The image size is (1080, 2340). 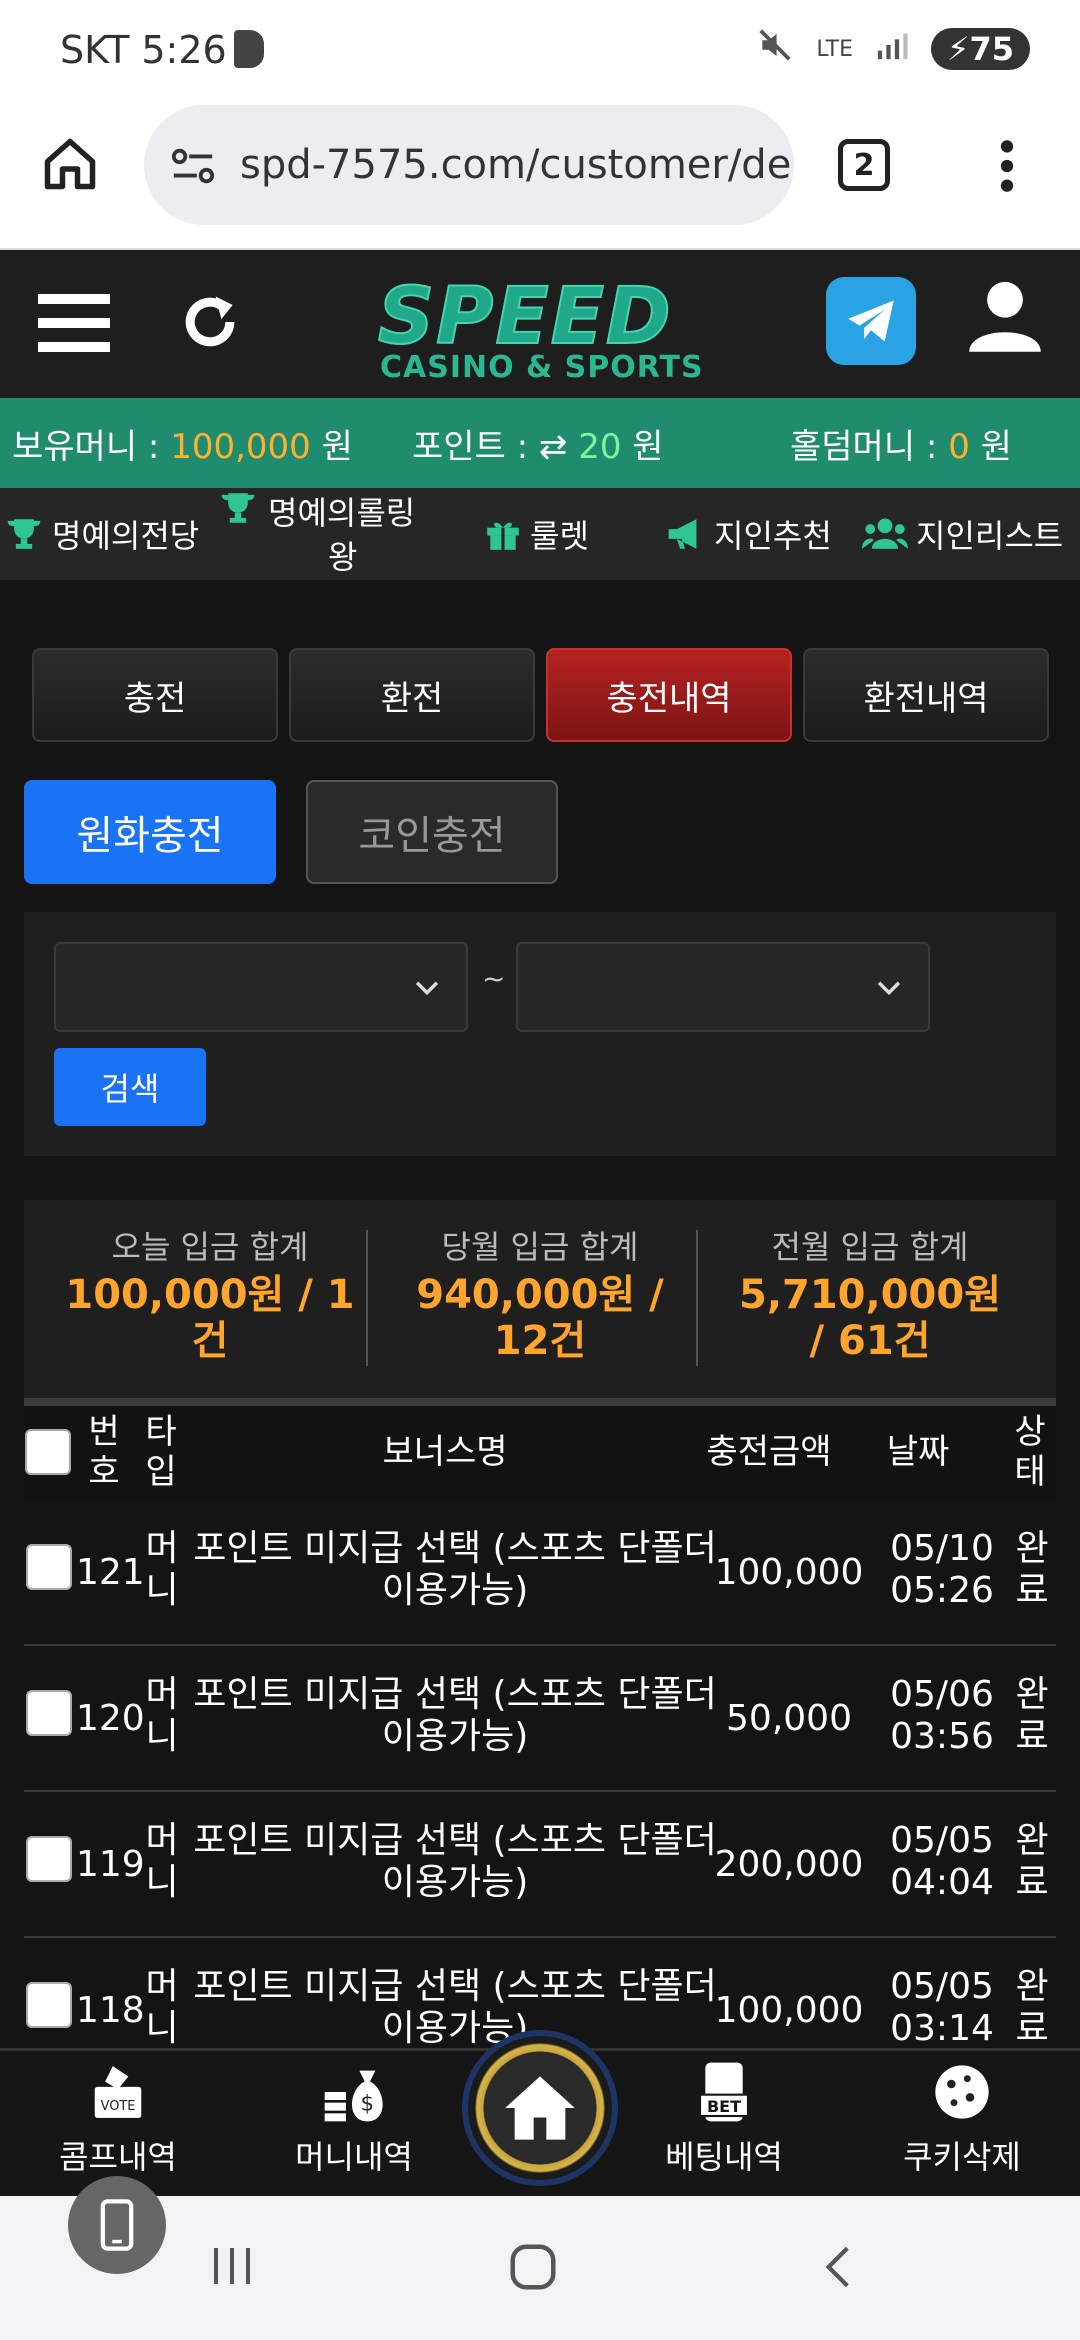 I want to click on summary-last-month-label: 전월 입금 합계, so click(x=870, y=1247).